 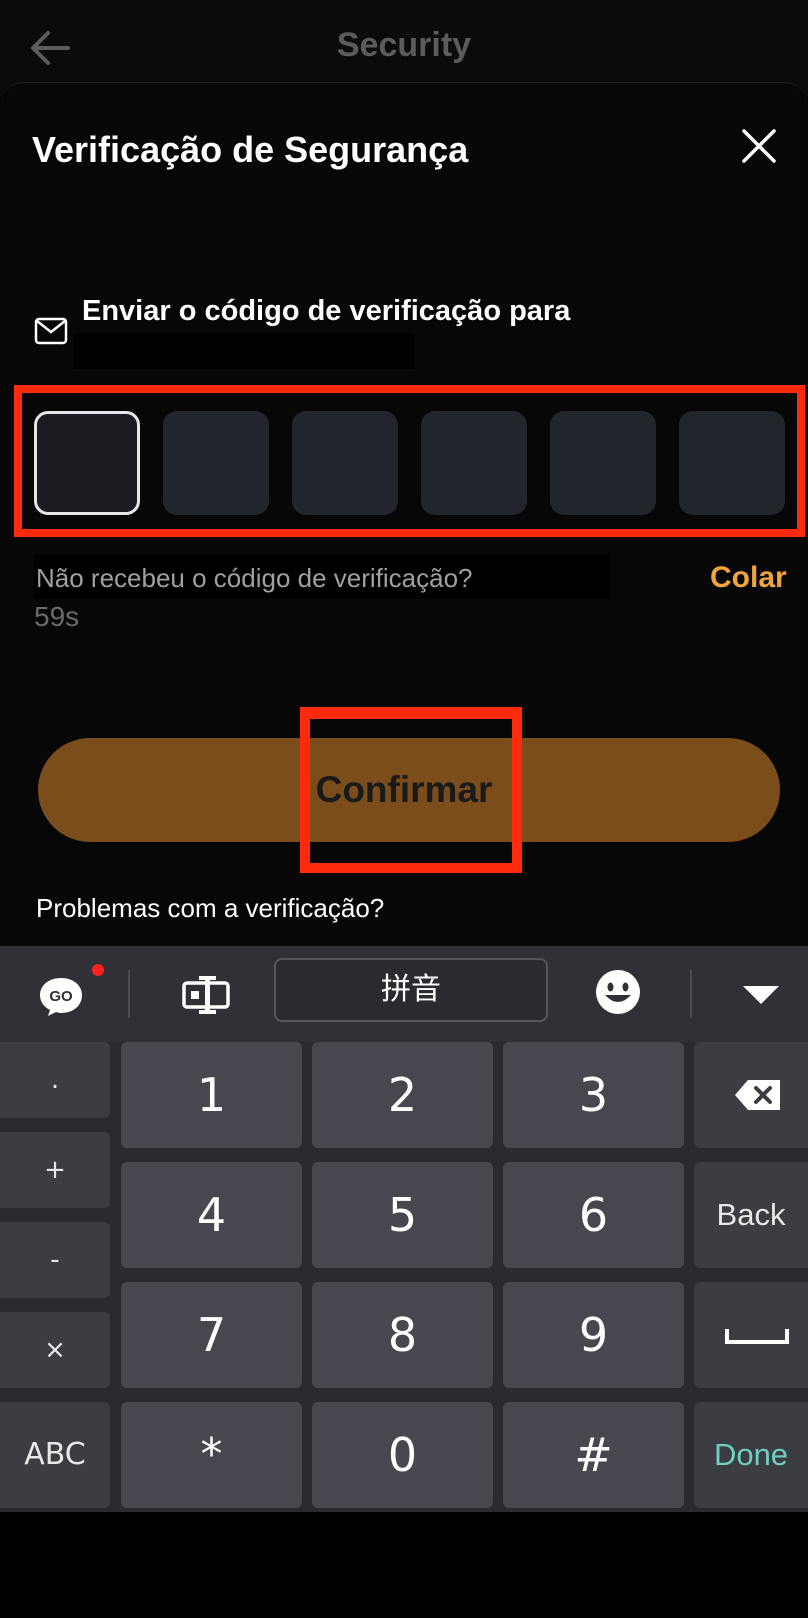 What do you see at coordinates (55, 1170) in the screenshot?
I see `key-plus: +` at bounding box center [55, 1170].